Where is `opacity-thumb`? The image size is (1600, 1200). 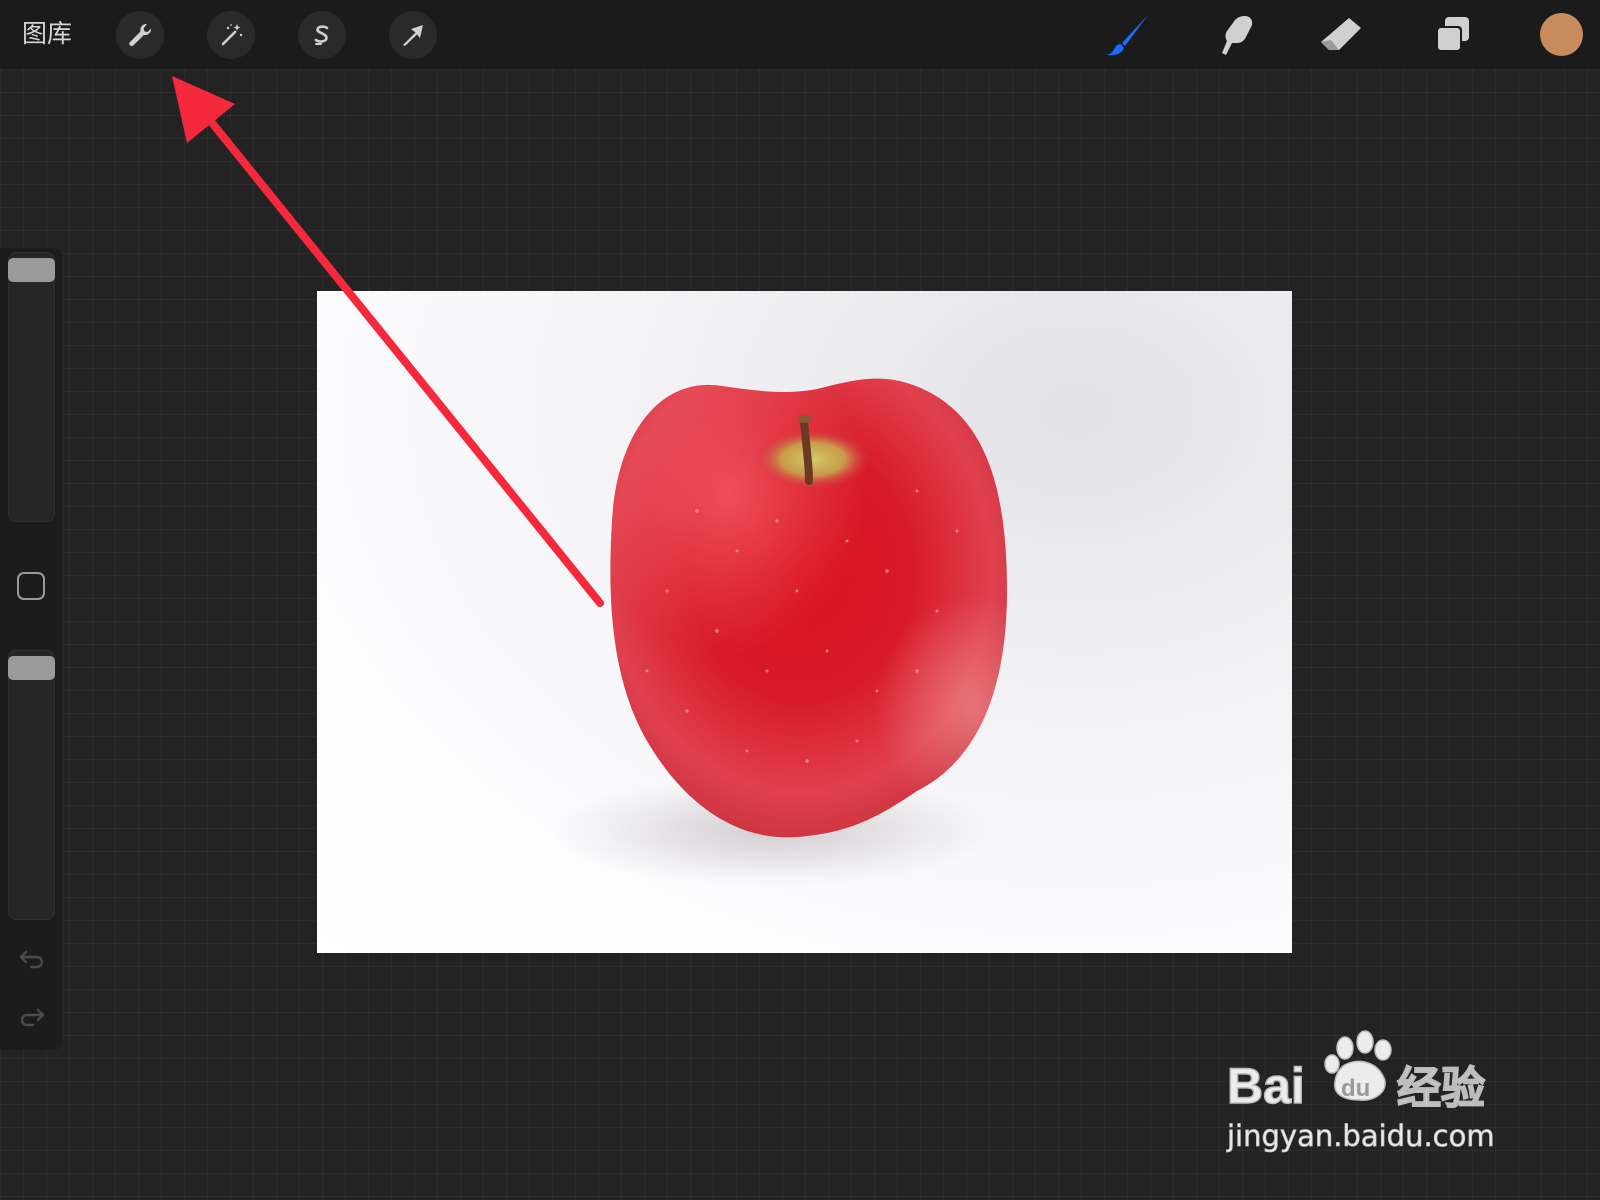
opacity-thumb is located at coordinates (31, 668).